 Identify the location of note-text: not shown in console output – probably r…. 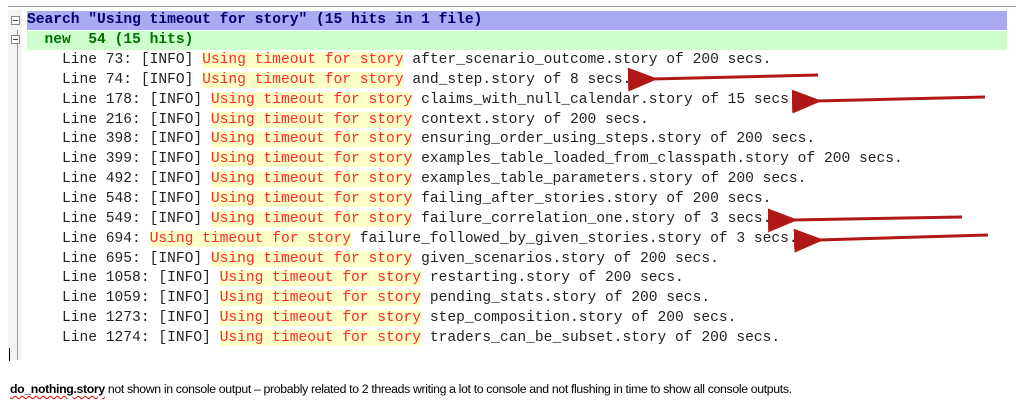
(448, 389).